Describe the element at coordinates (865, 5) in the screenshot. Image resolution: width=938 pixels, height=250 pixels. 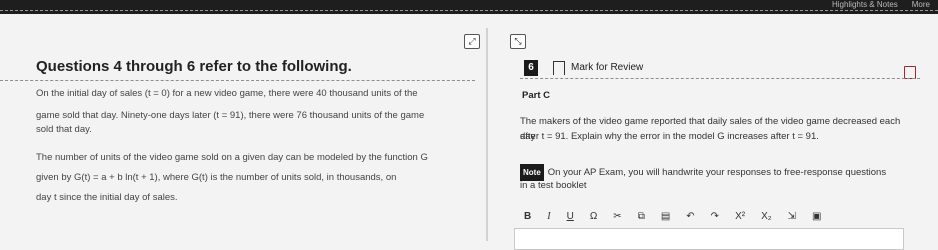
I see `highlights-notes-link: Highlights & Notes` at that location.